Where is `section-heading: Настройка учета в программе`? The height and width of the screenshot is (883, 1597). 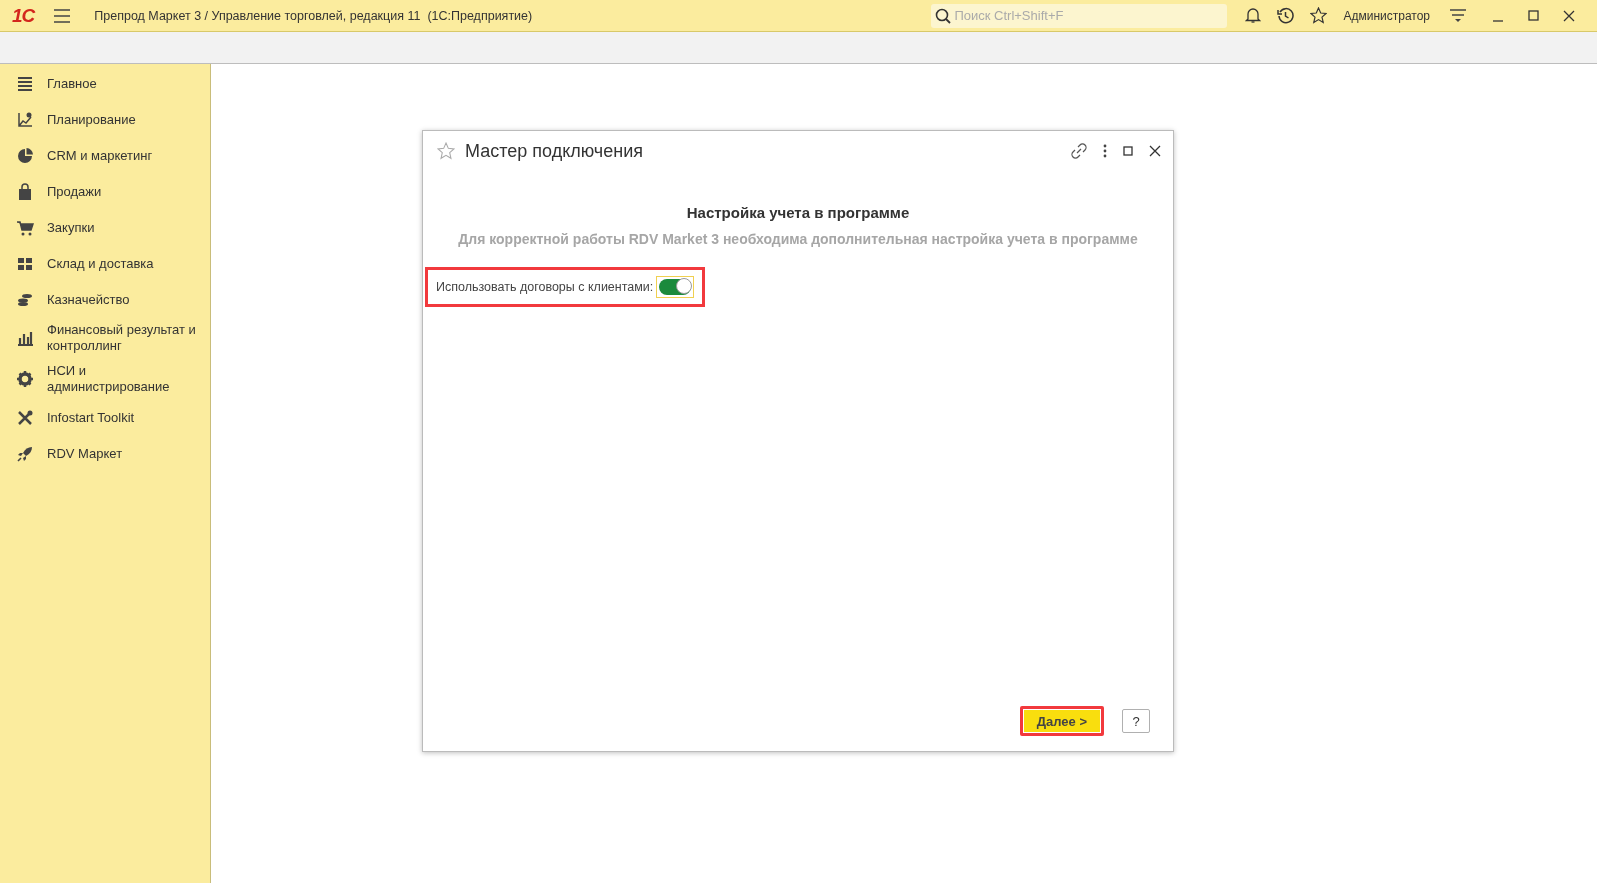 section-heading: Настройка учета в программе is located at coordinates (798, 212).